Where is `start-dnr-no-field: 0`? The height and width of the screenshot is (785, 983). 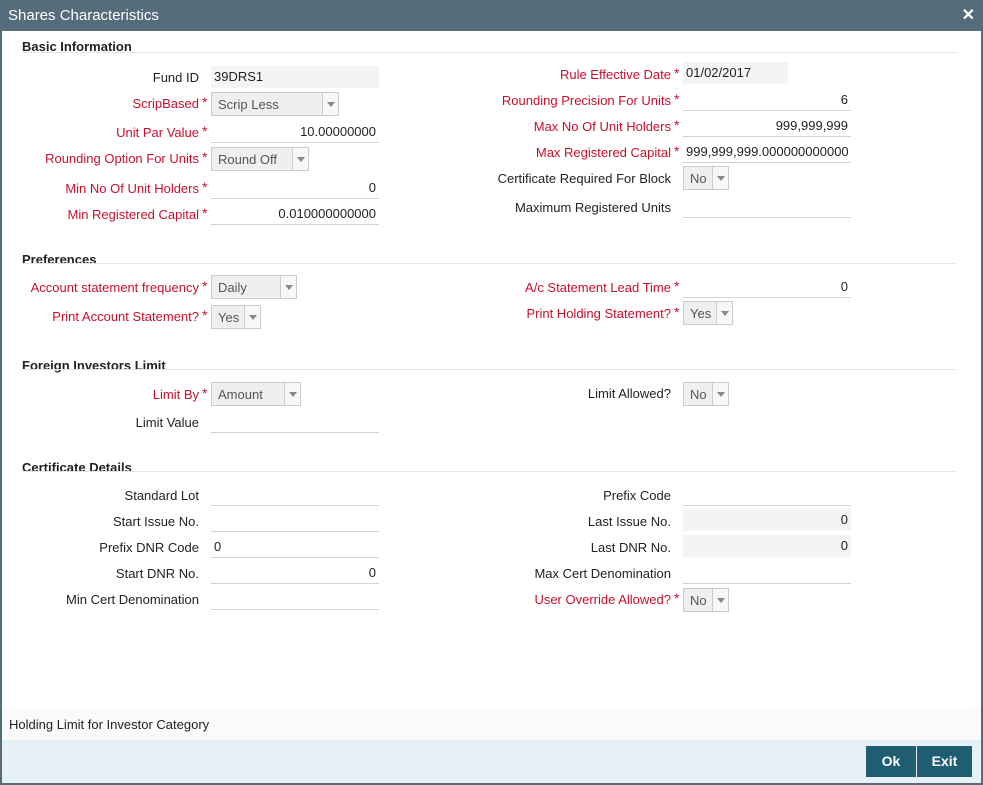
start-dnr-no-field: 0 is located at coordinates (295, 573).